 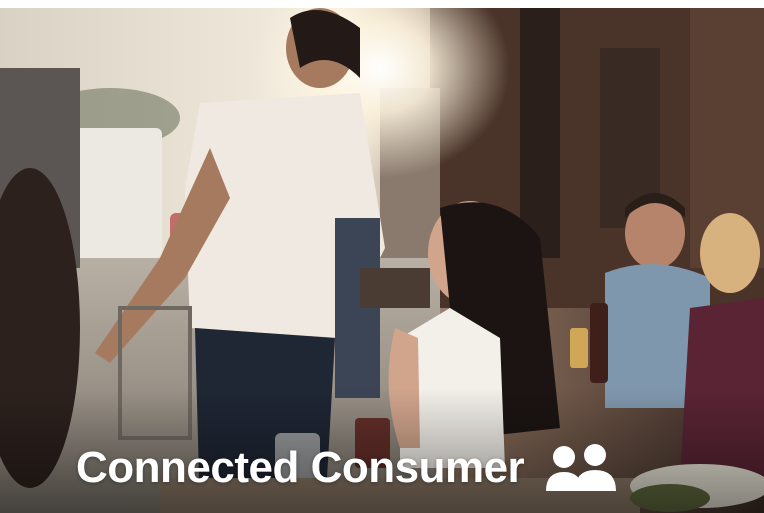 I want to click on caption: Connected Consumer, so click(x=347, y=468).